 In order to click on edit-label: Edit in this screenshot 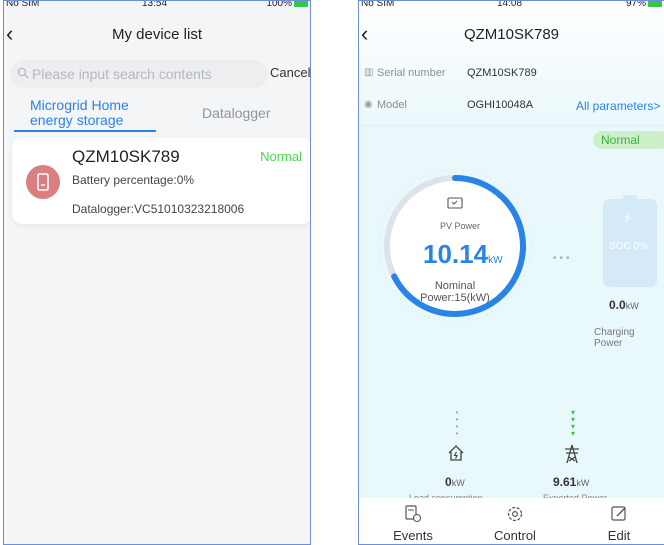, I will do `click(619, 535)`.